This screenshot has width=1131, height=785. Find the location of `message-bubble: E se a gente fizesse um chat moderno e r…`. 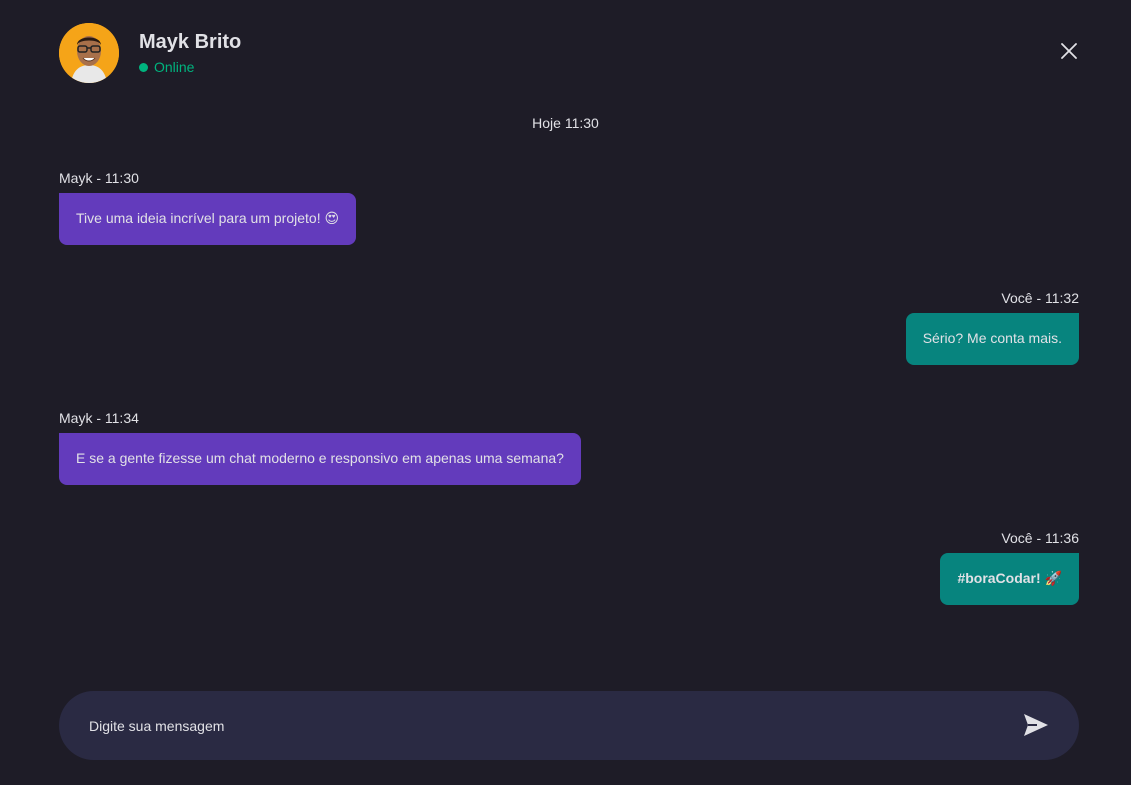

message-bubble: E se a gente fizesse um chat moderno e r… is located at coordinates (320, 459).